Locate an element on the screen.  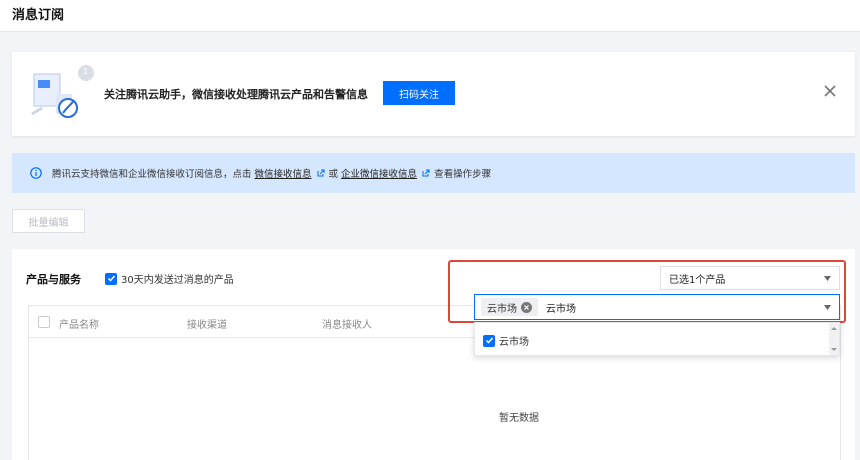
info-icon is located at coordinates (36, 173).